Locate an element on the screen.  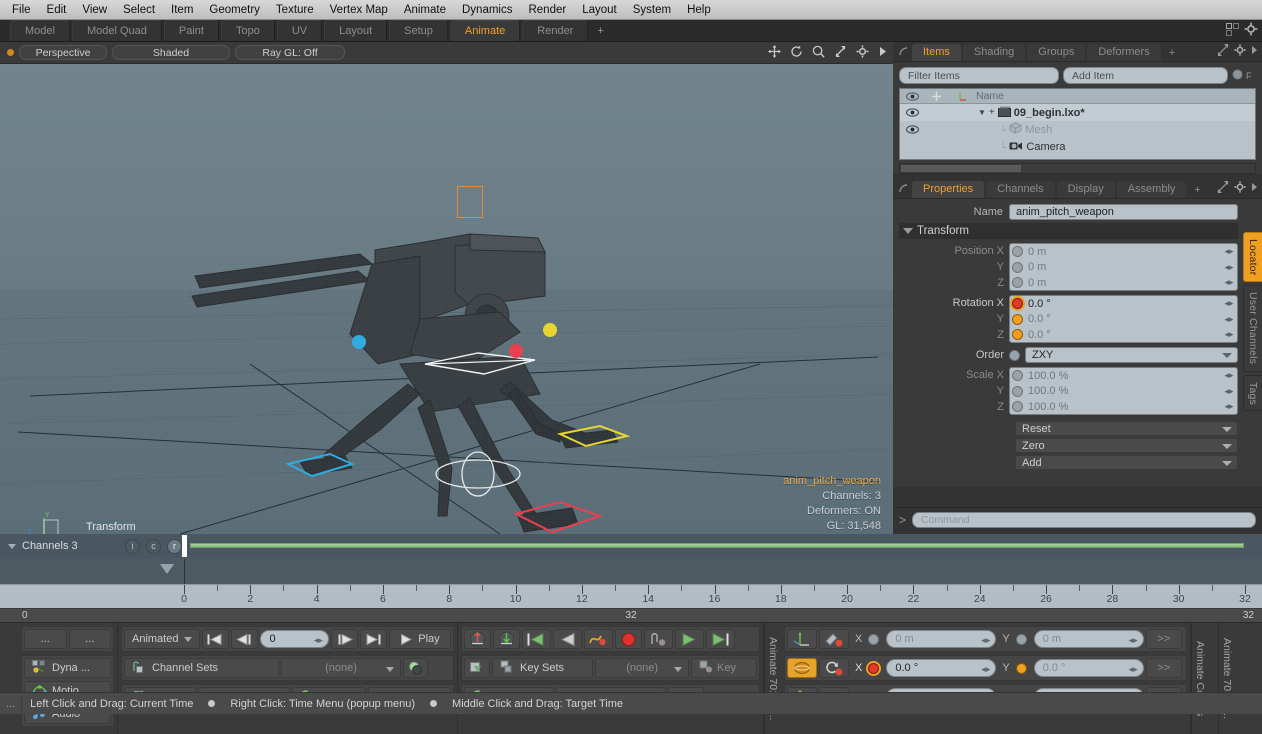
rotation-order-keyframe-dot is located at coordinates (1014, 355).